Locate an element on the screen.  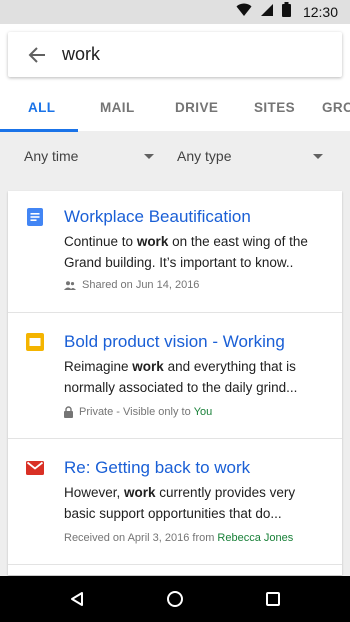
type-filter-label: Any type is located at coordinates (204, 156).